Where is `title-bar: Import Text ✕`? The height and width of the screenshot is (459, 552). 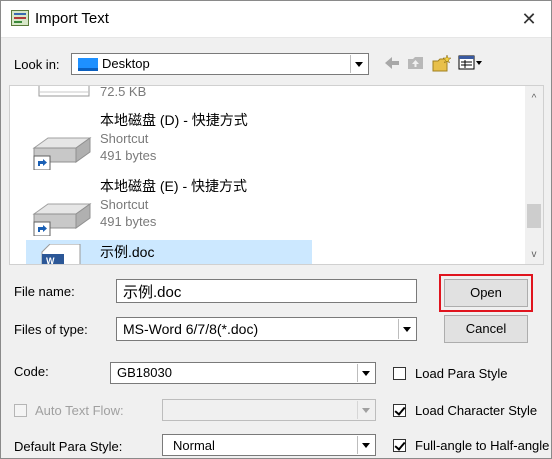 title-bar: Import Text ✕ is located at coordinates (276, 19).